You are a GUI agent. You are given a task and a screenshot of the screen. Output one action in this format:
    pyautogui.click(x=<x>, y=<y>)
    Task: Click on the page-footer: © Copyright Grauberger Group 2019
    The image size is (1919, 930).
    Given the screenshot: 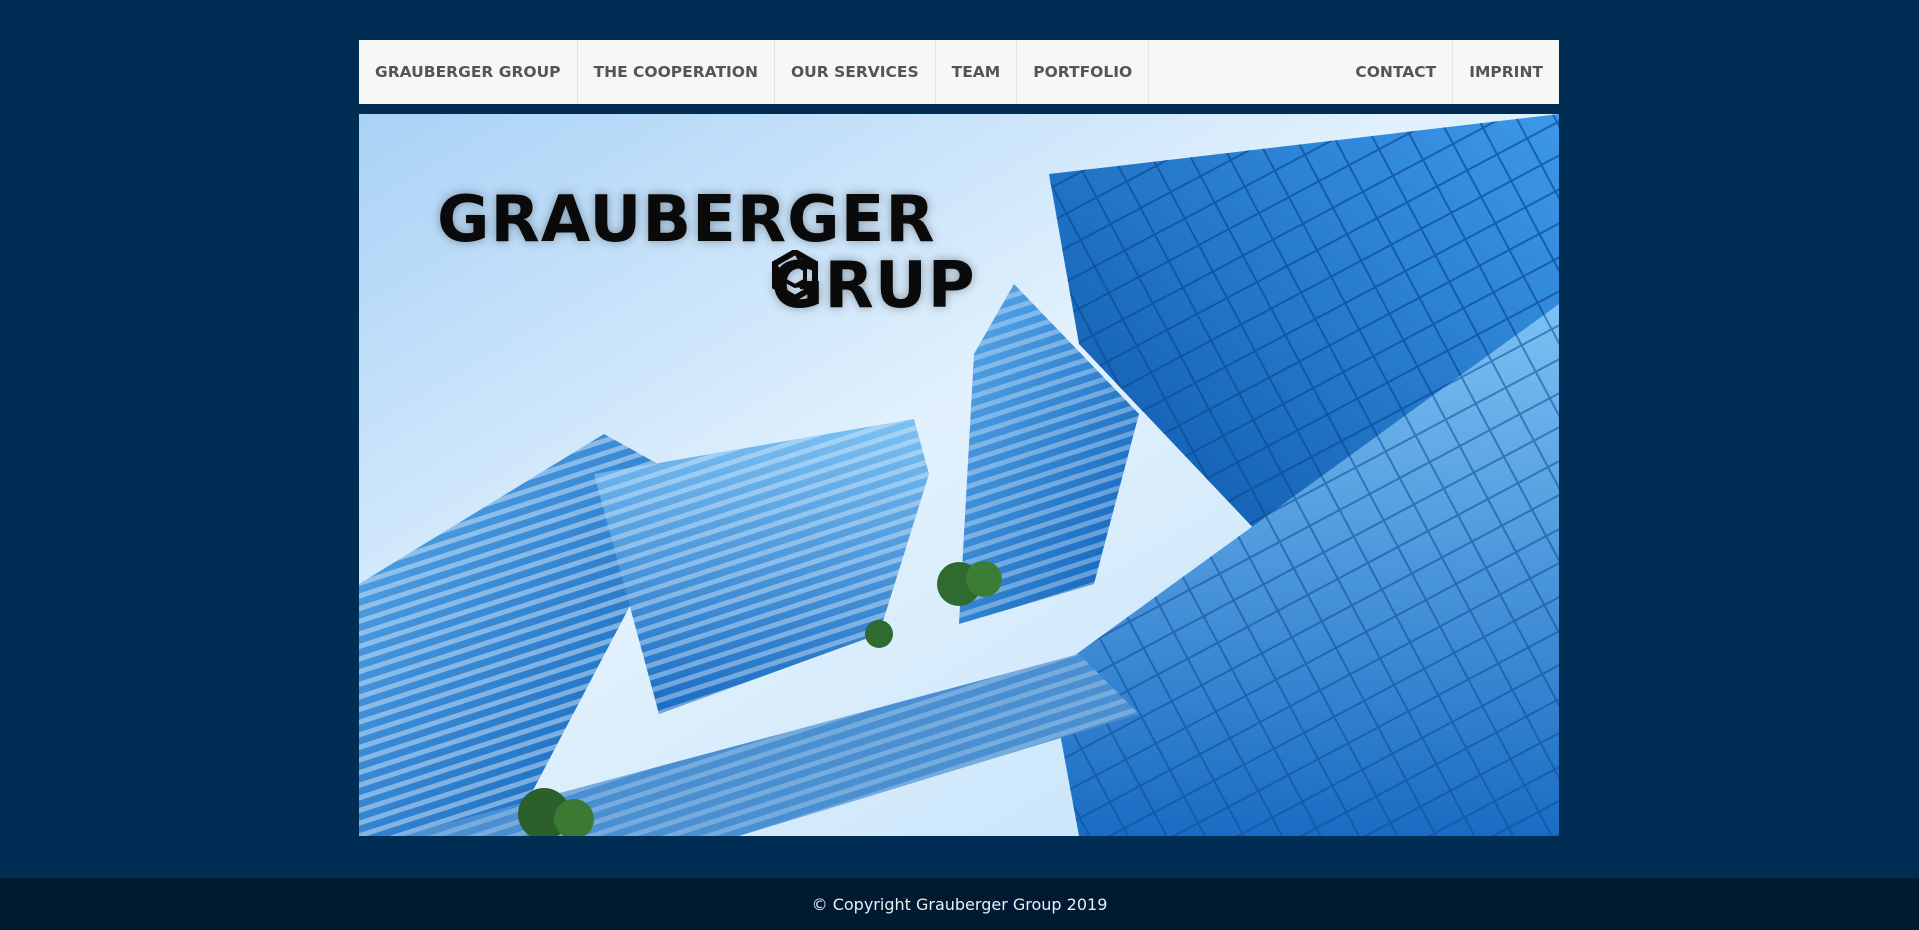 What is the action you would take?
    pyautogui.click(x=959, y=903)
    